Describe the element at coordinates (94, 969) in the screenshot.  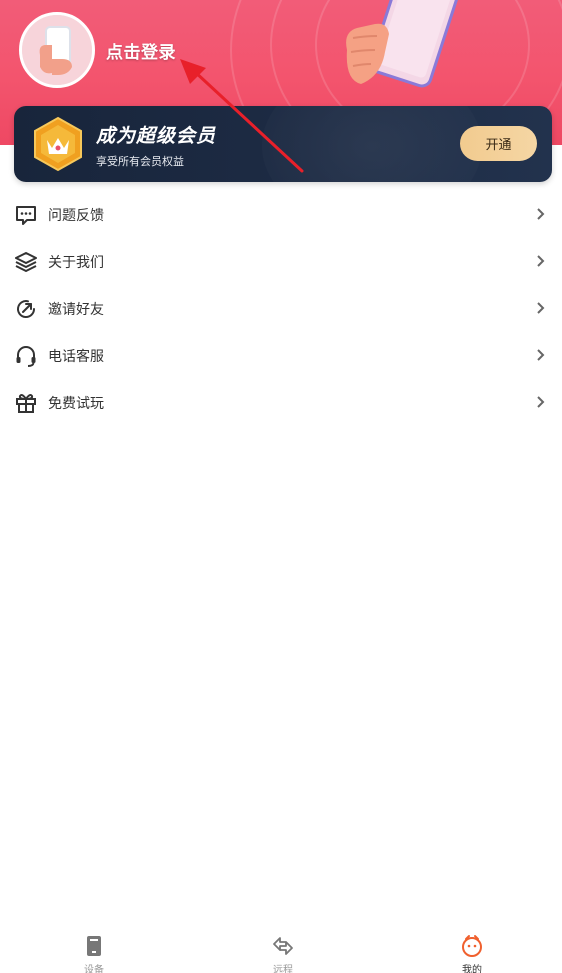
I see `tab-label: 设备` at that location.